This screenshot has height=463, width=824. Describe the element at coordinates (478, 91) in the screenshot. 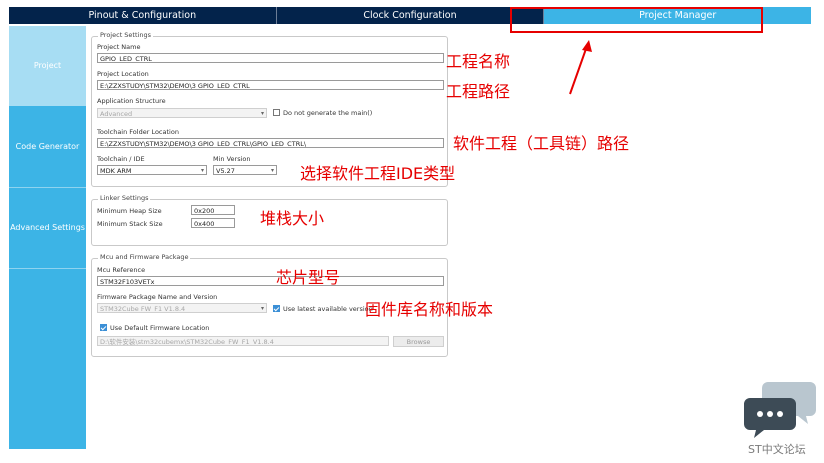

I see `annotation-project-path: 工程路径` at that location.